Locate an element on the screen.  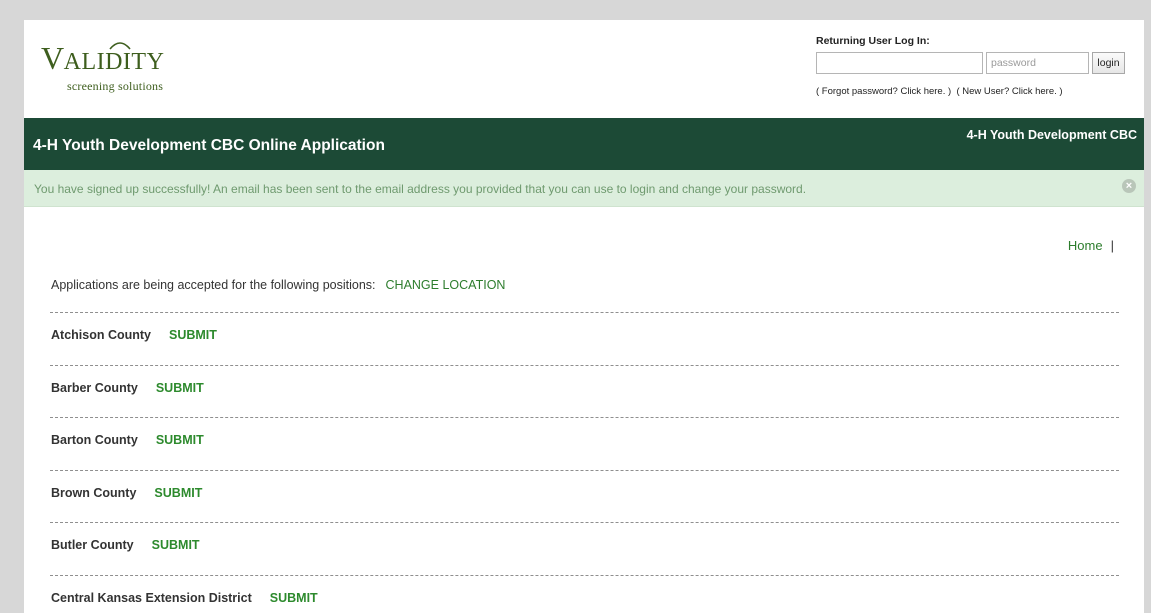
position-row: Butler County SUBMIT is located at coordinates (584, 548).